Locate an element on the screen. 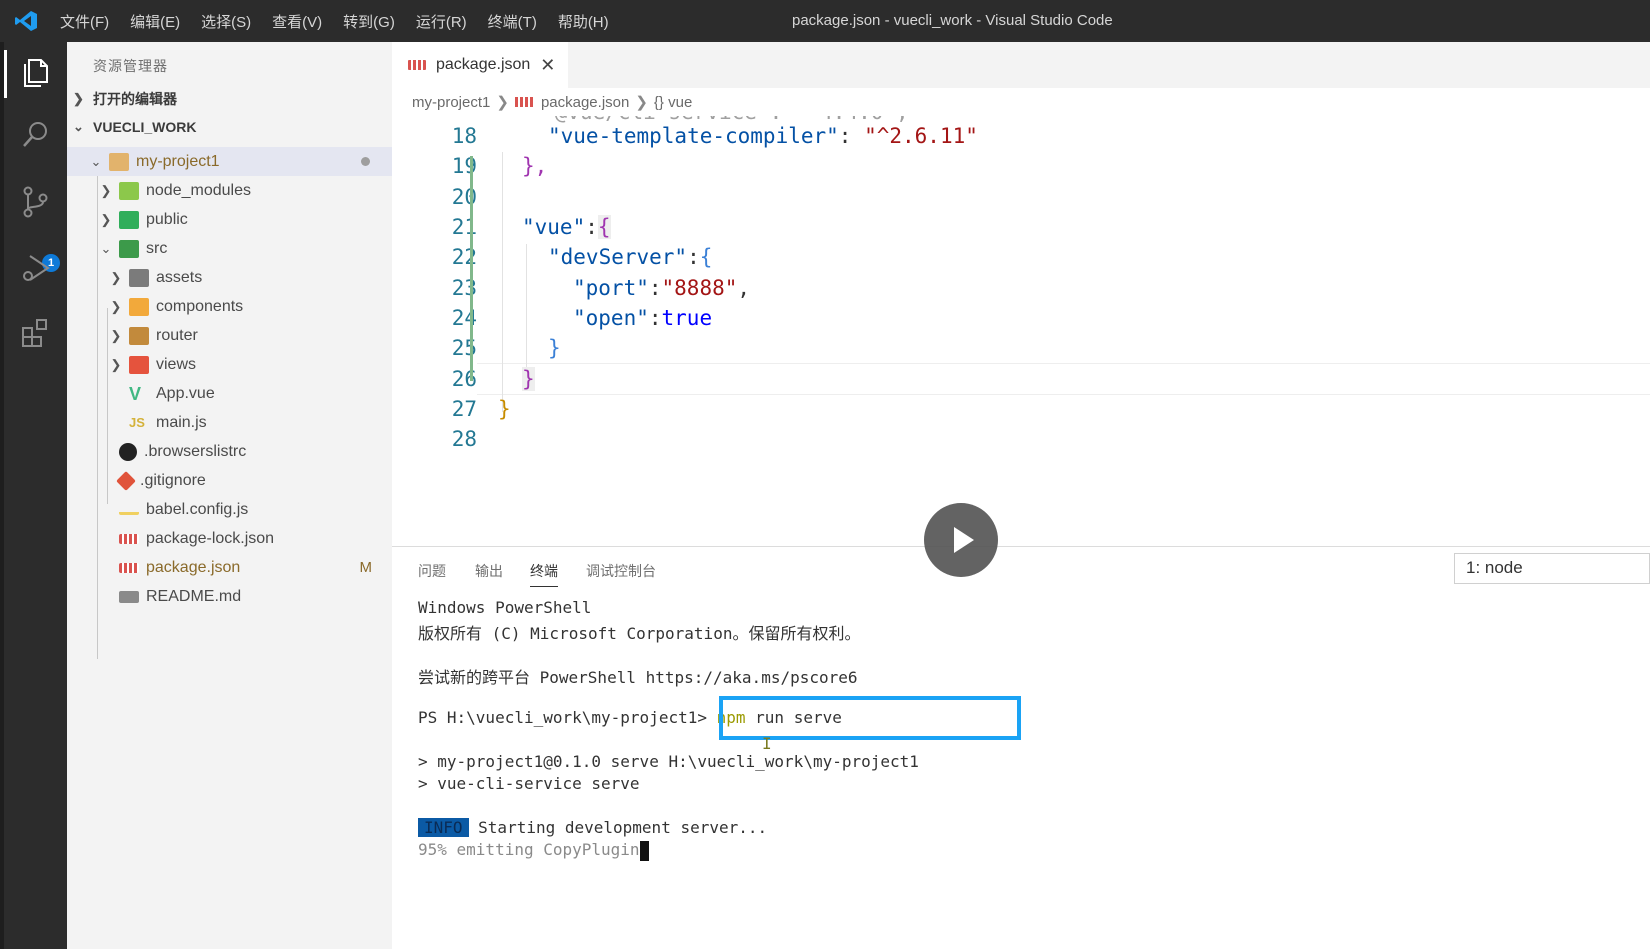 This screenshot has height=949, width=1650. breadcrumb-item: package.json is located at coordinates (585, 102).